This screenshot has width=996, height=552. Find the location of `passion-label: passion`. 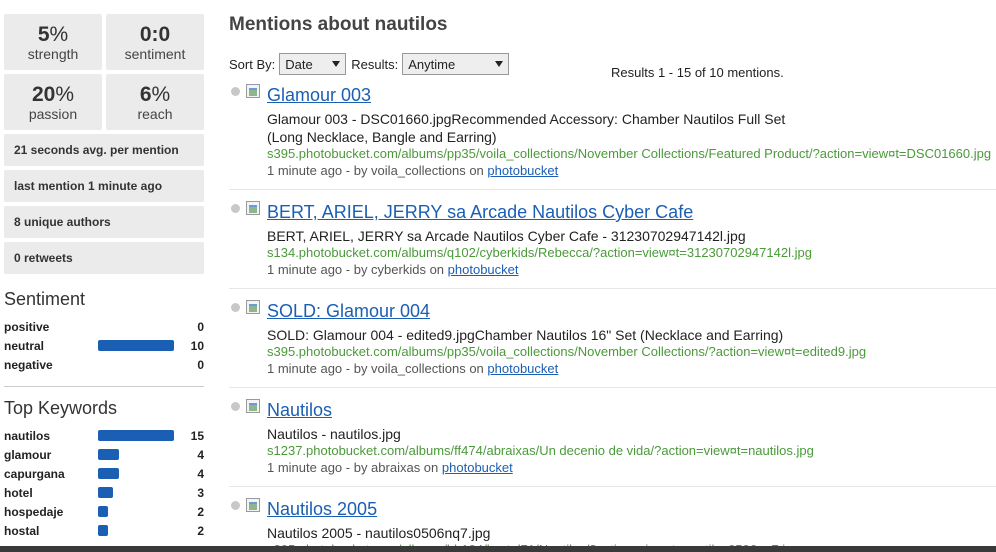

passion-label: passion is located at coordinates (53, 114).